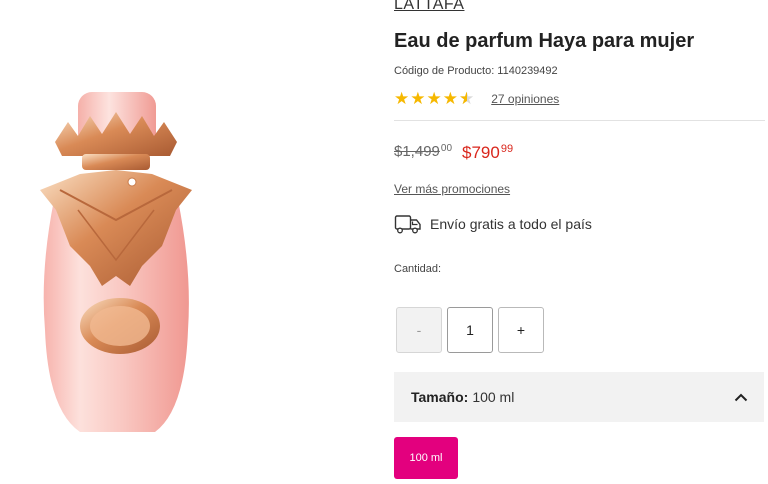 Image resolution: width=768 pixels, height=484 pixels. I want to click on old-price-cents: 00, so click(446, 148).